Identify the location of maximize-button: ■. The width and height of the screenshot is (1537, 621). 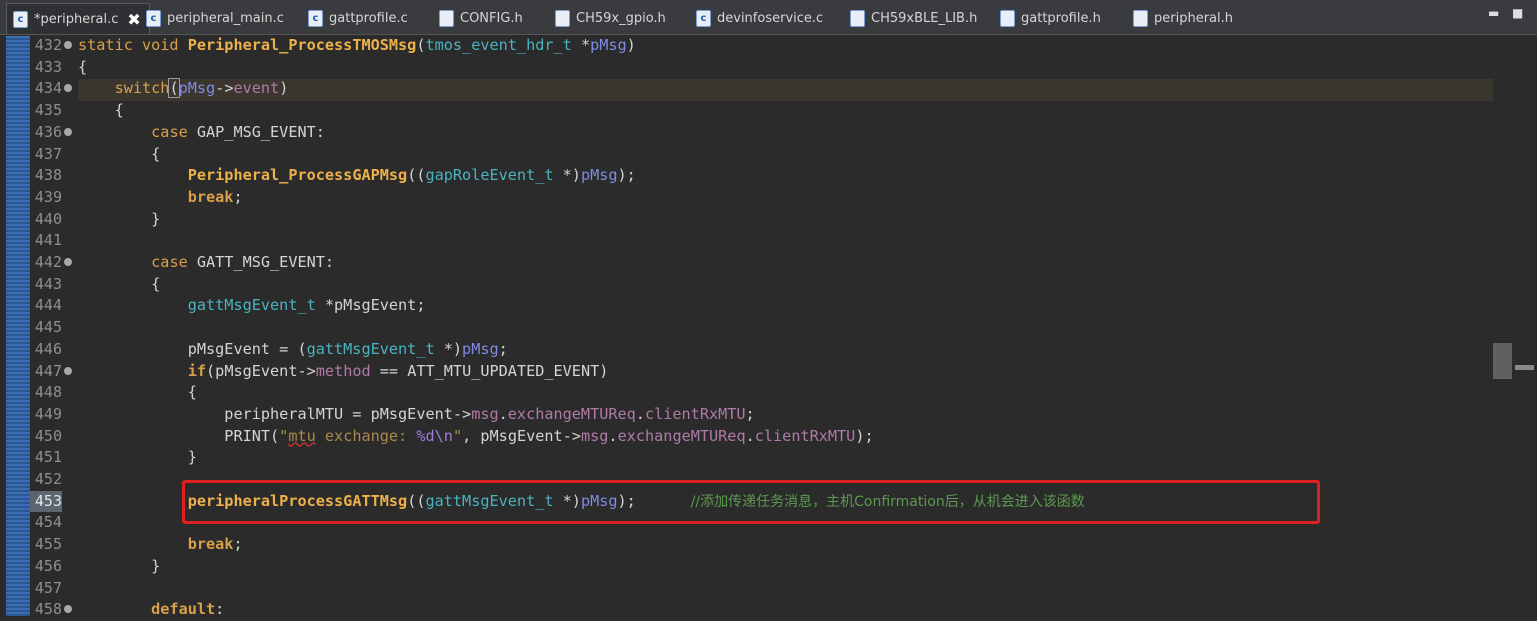
(1517, 13).